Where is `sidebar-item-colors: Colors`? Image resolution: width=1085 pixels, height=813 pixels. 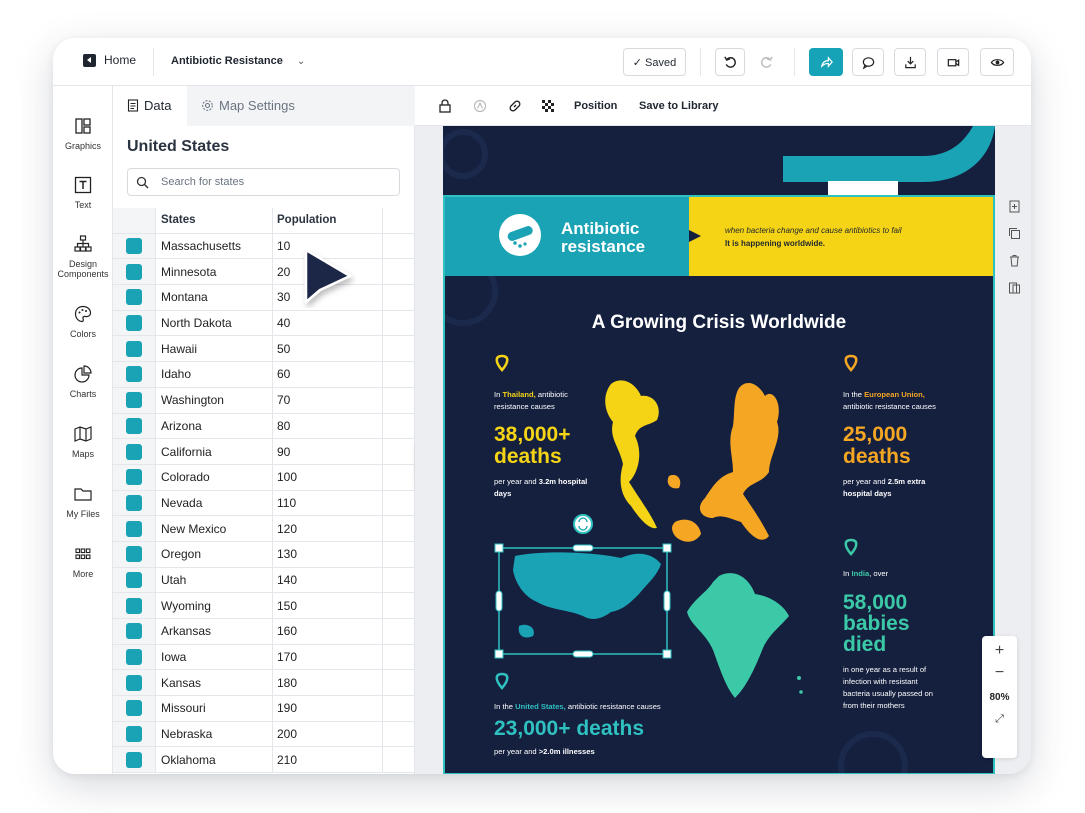 sidebar-item-colors: Colors is located at coordinates (83, 321).